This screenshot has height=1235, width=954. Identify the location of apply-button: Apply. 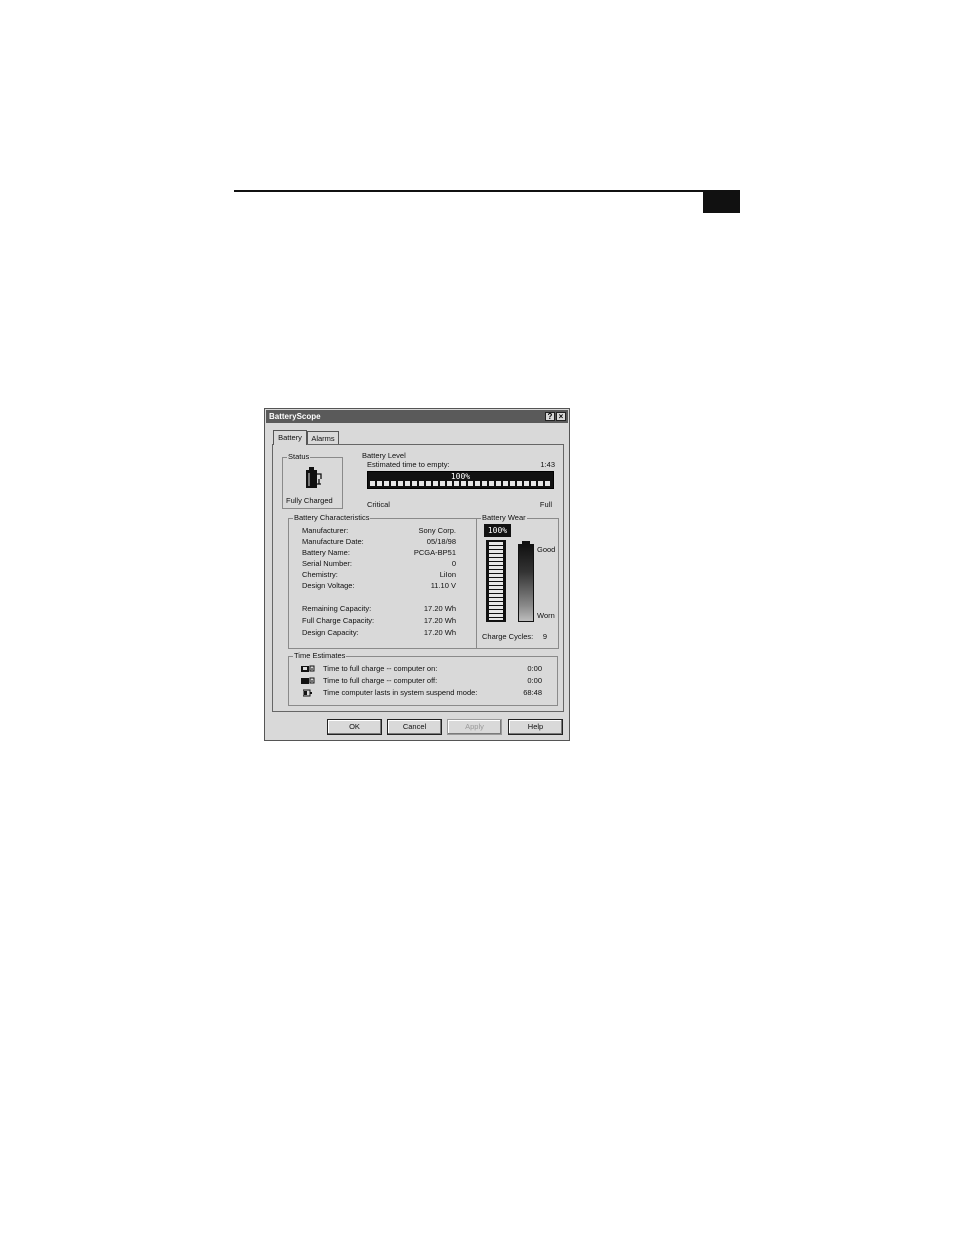
(474, 727).